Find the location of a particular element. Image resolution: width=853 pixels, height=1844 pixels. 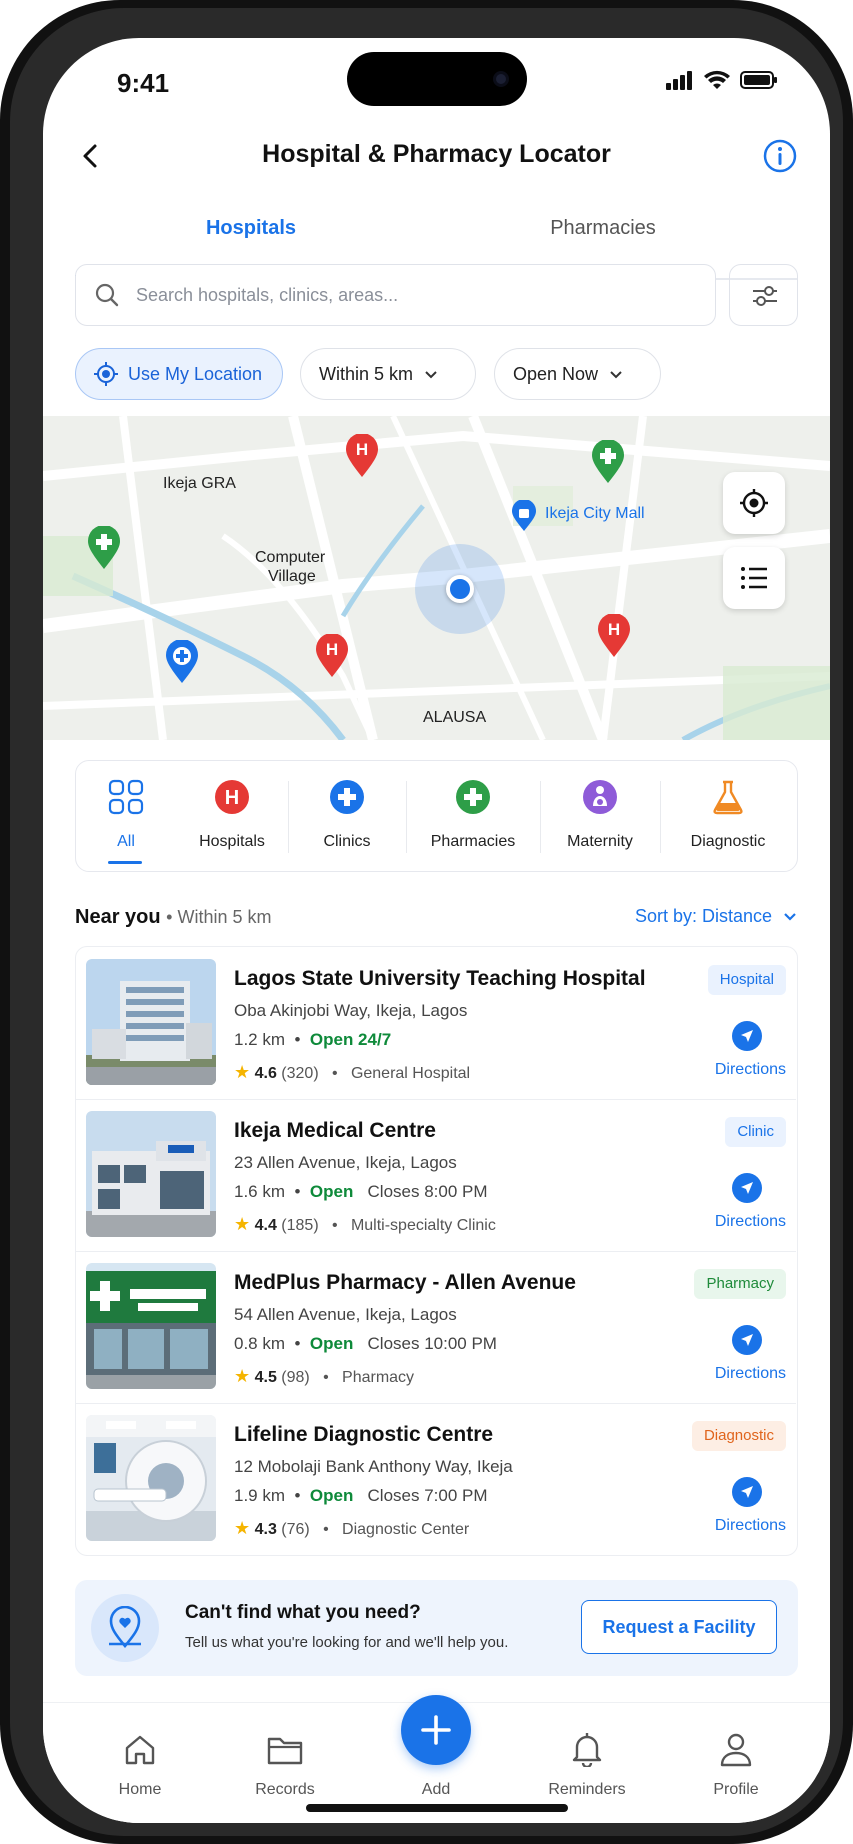

facility-name: Lifeline Diagnostic Centre is located at coordinates (364, 1434).